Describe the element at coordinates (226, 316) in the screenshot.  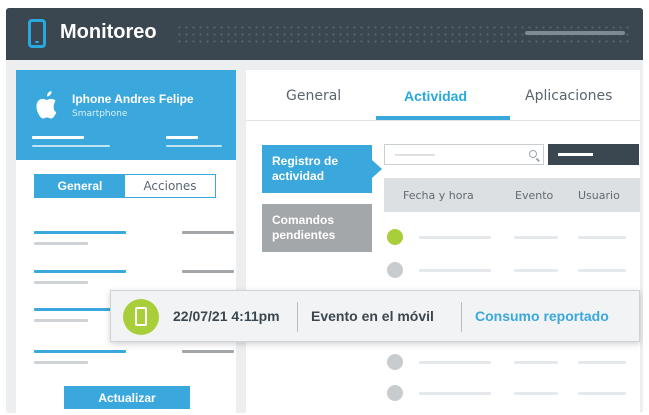
I see `notification-datetime: 22/07/21 4:11pm` at that location.